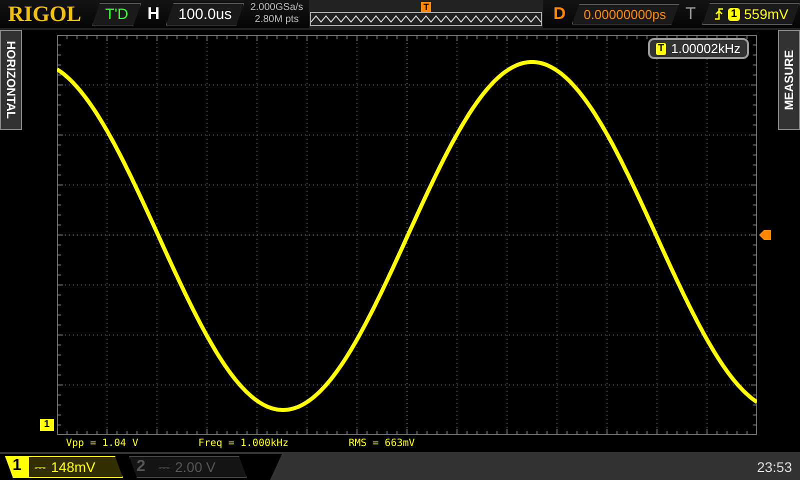 The height and width of the screenshot is (480, 800). I want to click on memory-depth: 2.80M pts, so click(276, 20).